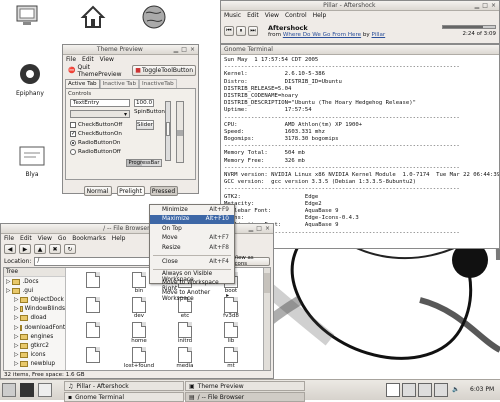  What do you see at coordinates (9, 390) in the screenshot?
I see `show-desktop-icon` at bounding box center [9, 390].